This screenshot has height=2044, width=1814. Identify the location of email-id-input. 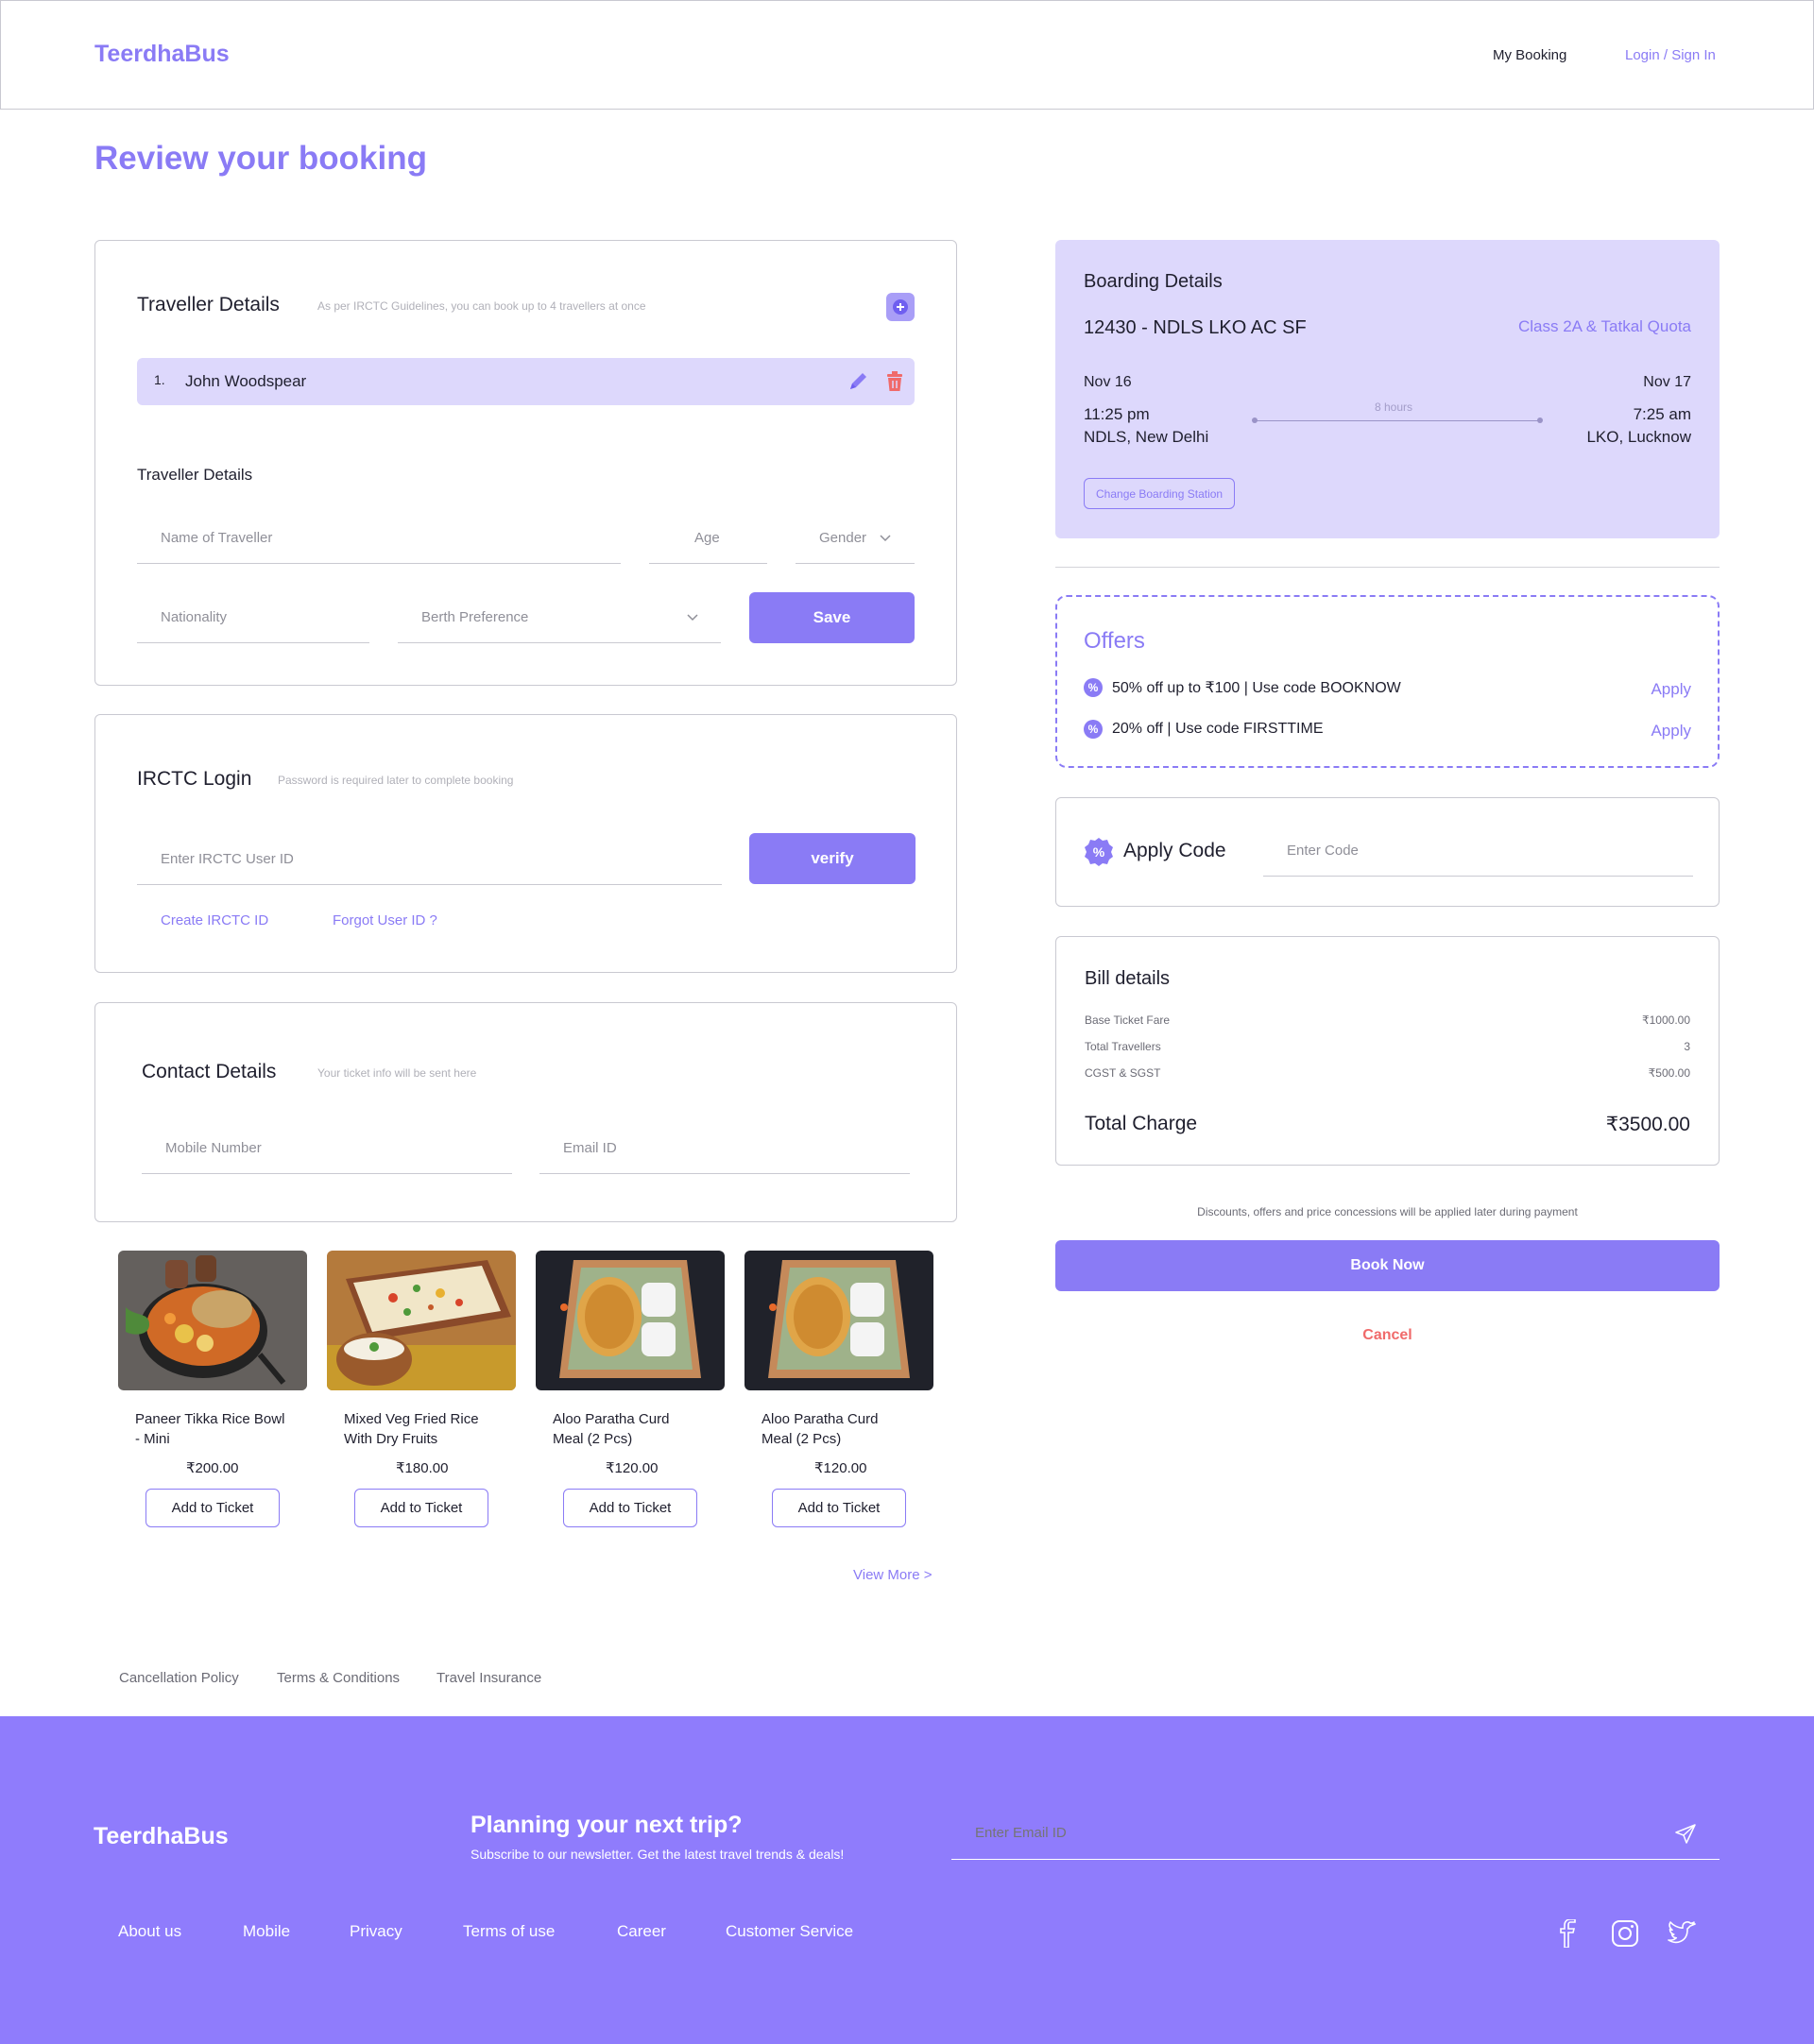
(724, 1148).